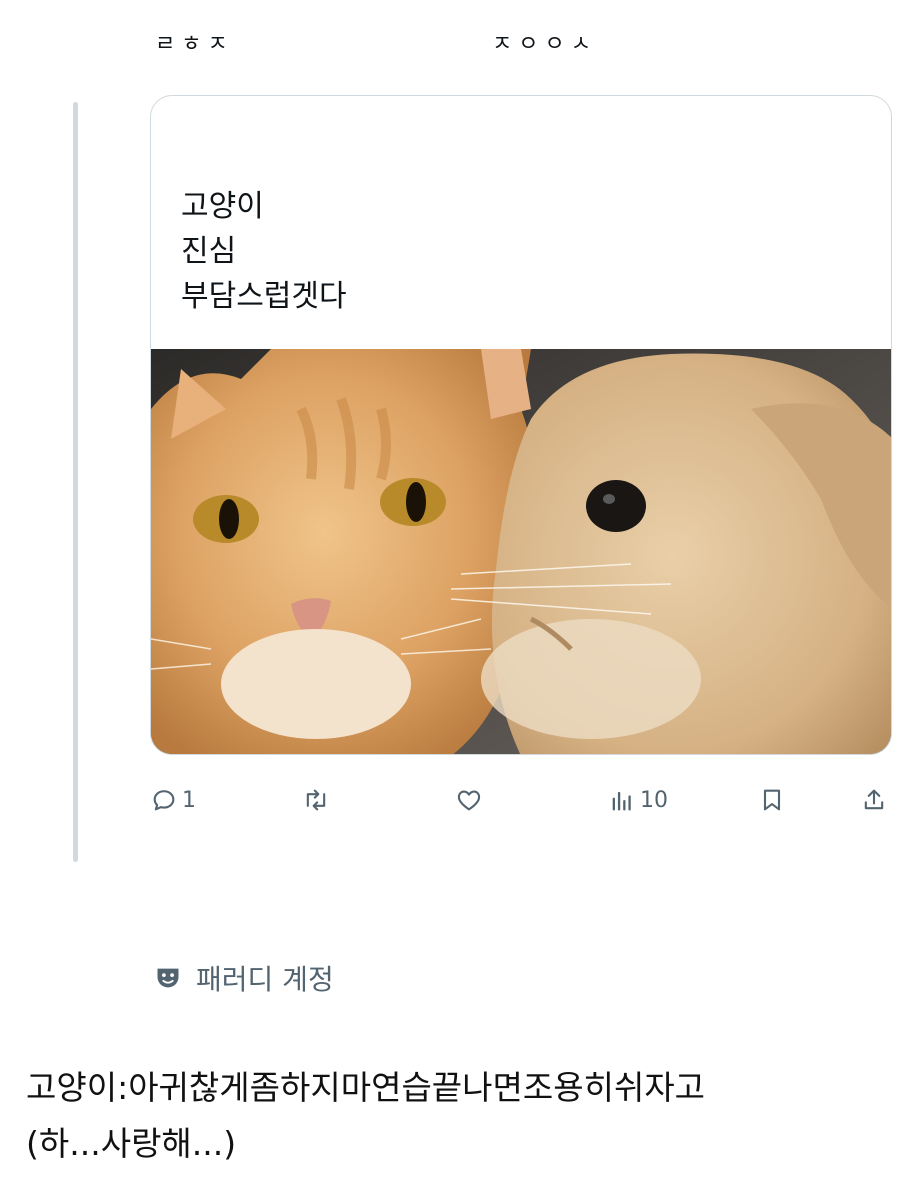 The image size is (916, 1199). Describe the element at coordinates (194, 44) in the screenshot. I see `top-left-text: ㄹㅎㅈ` at that location.